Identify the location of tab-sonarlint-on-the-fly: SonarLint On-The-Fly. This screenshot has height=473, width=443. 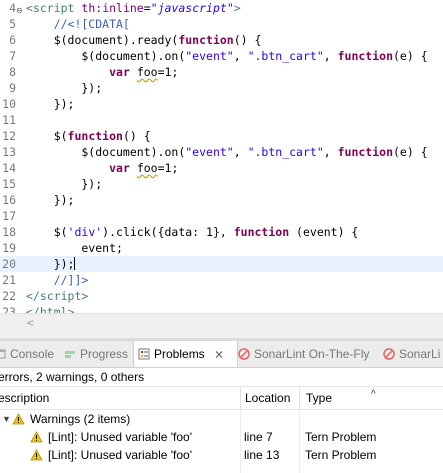
(303, 354).